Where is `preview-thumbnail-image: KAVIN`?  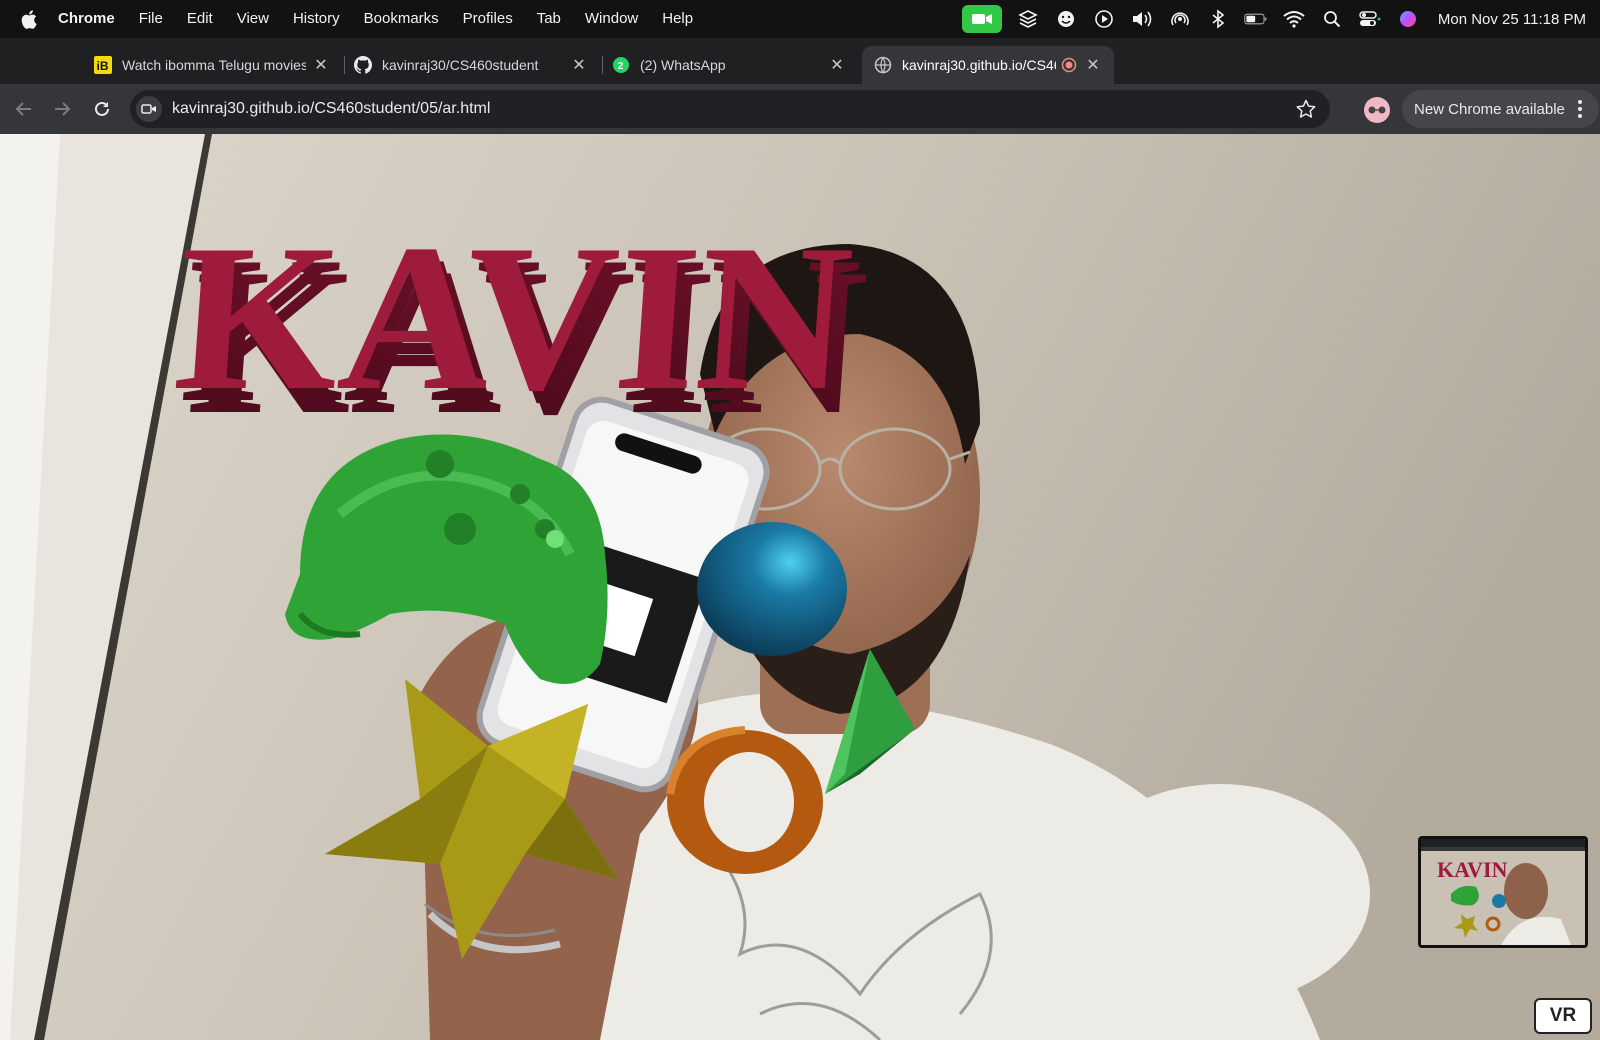
preview-thumbnail-image: KAVIN is located at coordinates (1503, 892).